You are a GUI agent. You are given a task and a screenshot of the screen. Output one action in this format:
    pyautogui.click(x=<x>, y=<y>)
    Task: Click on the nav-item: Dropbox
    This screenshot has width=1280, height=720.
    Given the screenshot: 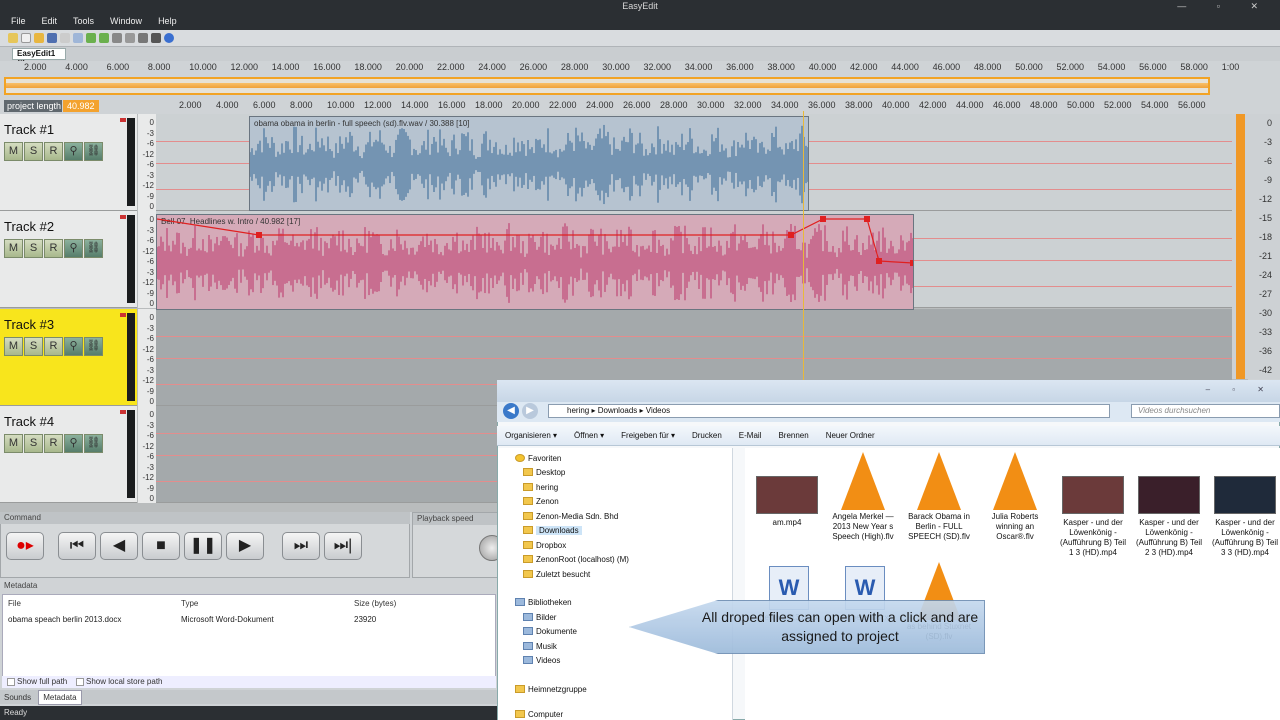 What is the action you would take?
    pyautogui.click(x=544, y=545)
    